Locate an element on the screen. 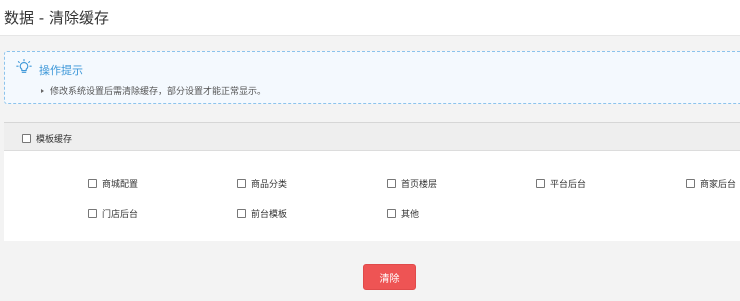 The width and height of the screenshot is (740, 301). option-label: 平台后台 is located at coordinates (568, 185).